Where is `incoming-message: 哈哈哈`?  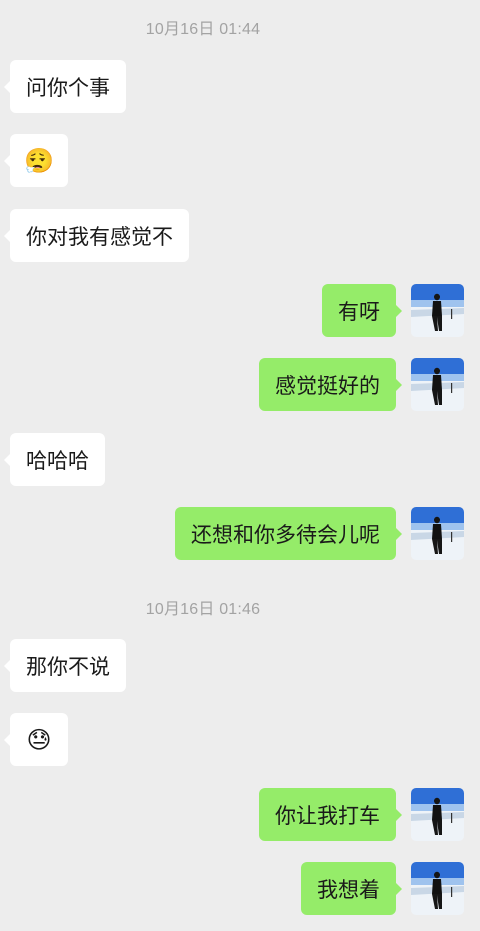 incoming-message: 哈哈哈 is located at coordinates (54, 459).